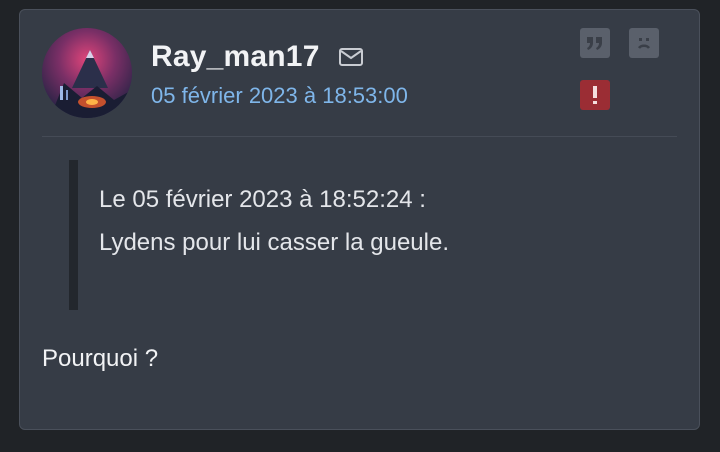 Image resolution: width=720 pixels, height=452 pixels. What do you see at coordinates (73, 235) in the screenshot?
I see `quote-bar` at bounding box center [73, 235].